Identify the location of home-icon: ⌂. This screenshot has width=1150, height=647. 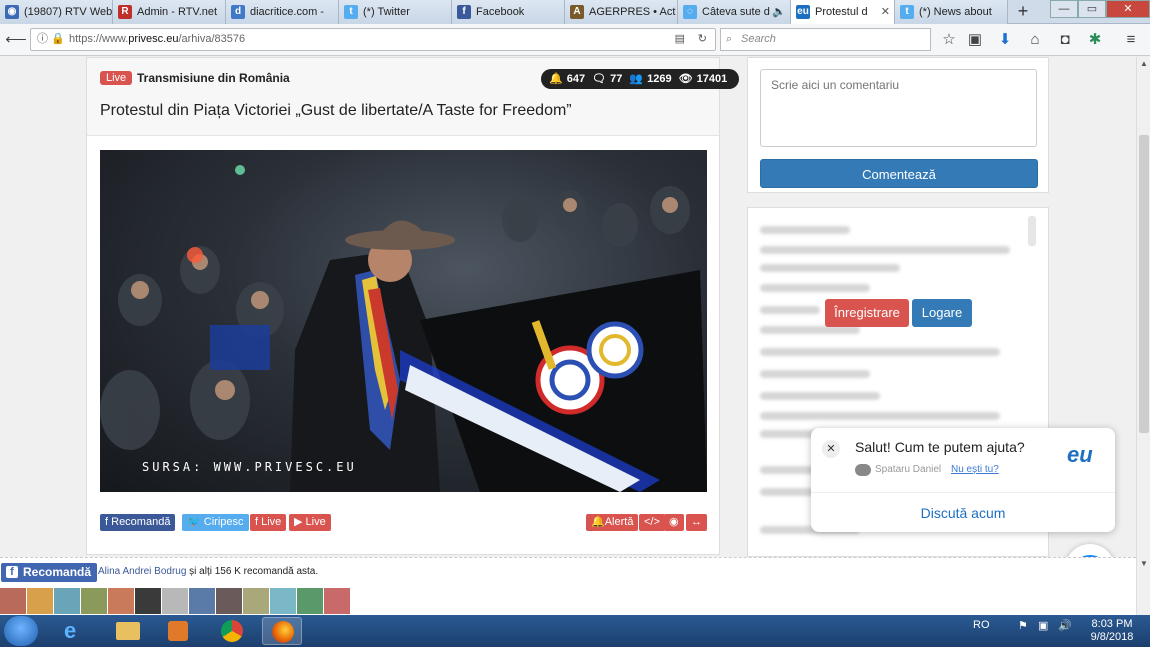
(1035, 40).